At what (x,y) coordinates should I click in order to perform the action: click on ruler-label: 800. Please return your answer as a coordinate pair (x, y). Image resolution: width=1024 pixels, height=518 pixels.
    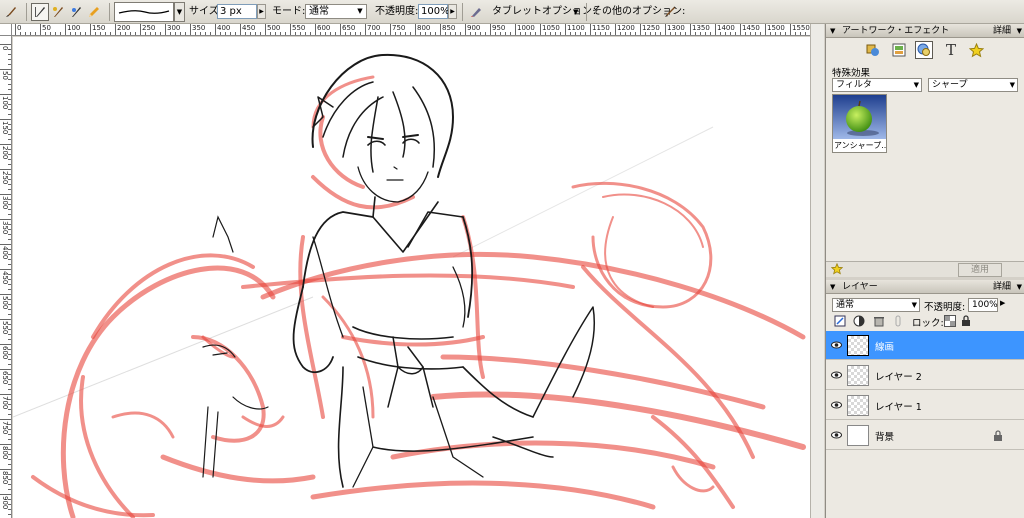
    Looking at the image, I should click on (5, 453).